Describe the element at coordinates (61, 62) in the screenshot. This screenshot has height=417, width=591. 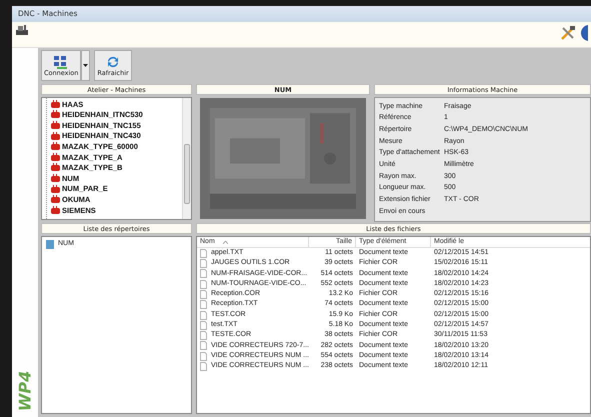
I see `network-icon` at that location.